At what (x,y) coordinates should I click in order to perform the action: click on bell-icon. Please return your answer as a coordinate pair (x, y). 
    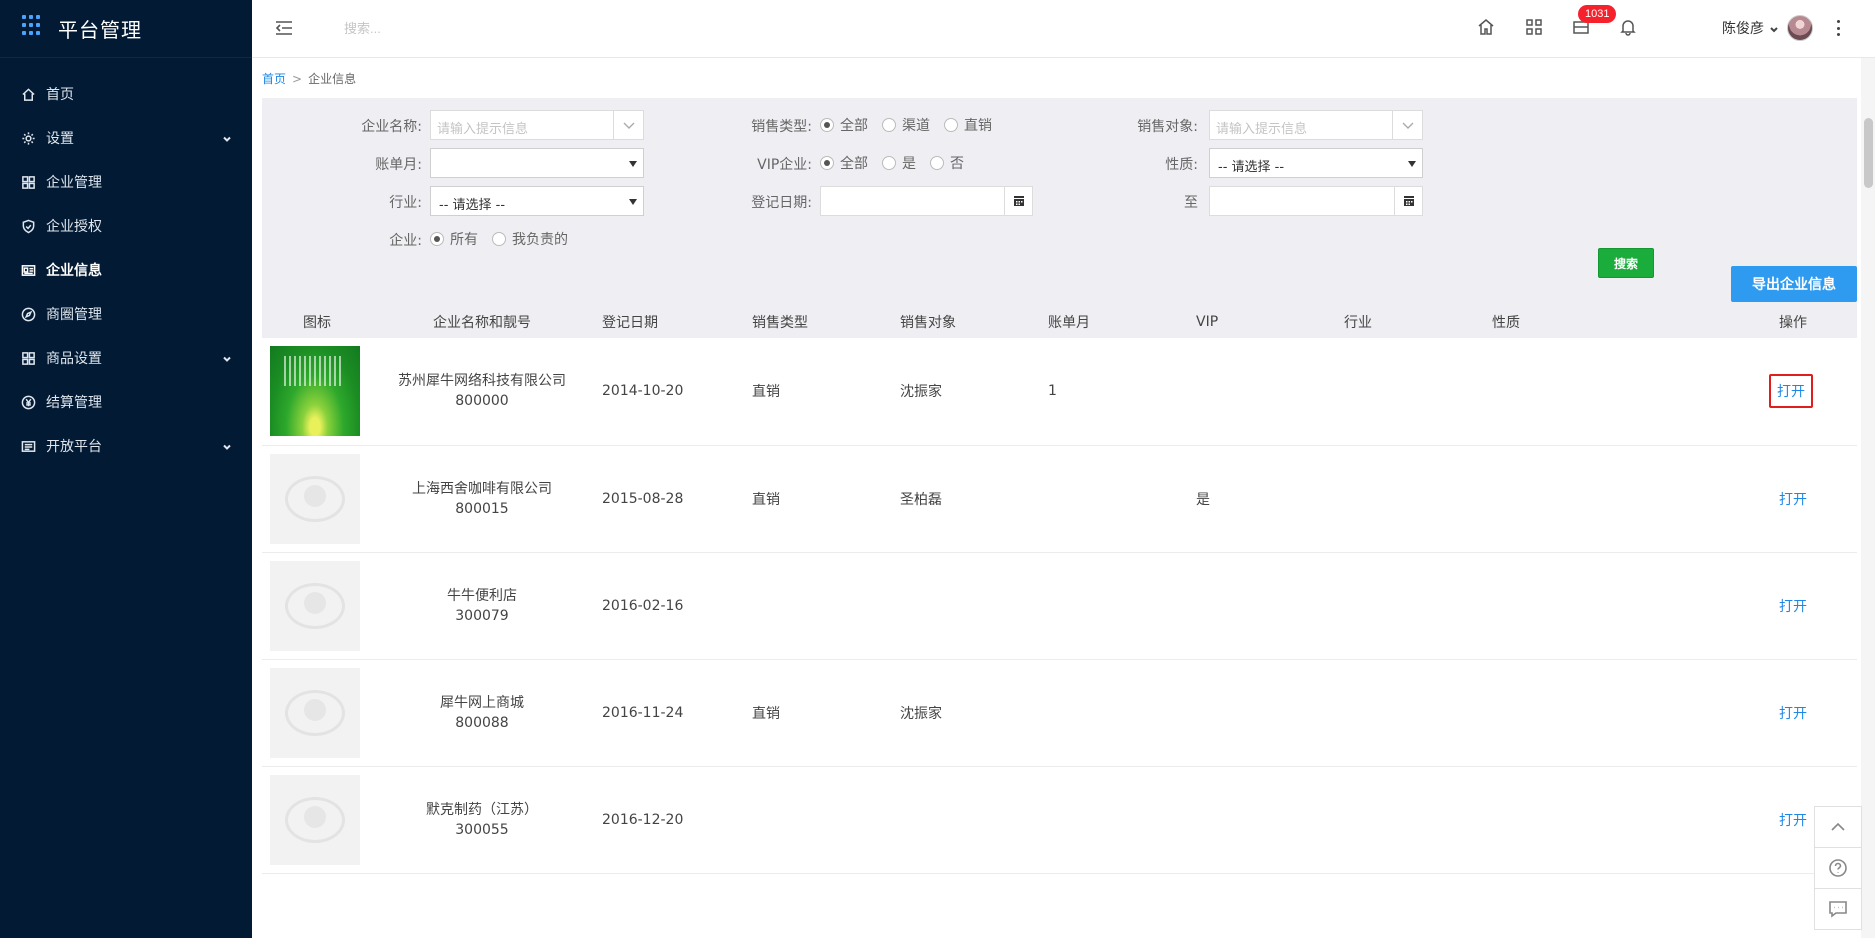
    Looking at the image, I should click on (1629, 28).